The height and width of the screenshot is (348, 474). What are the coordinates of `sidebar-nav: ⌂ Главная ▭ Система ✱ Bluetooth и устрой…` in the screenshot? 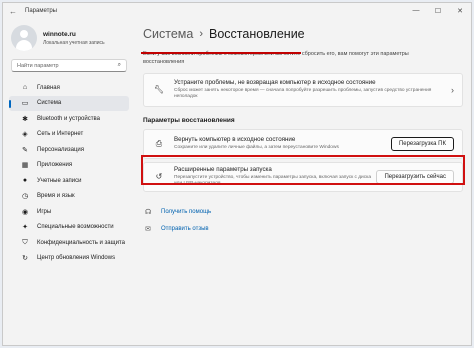 It's located at (69, 173).